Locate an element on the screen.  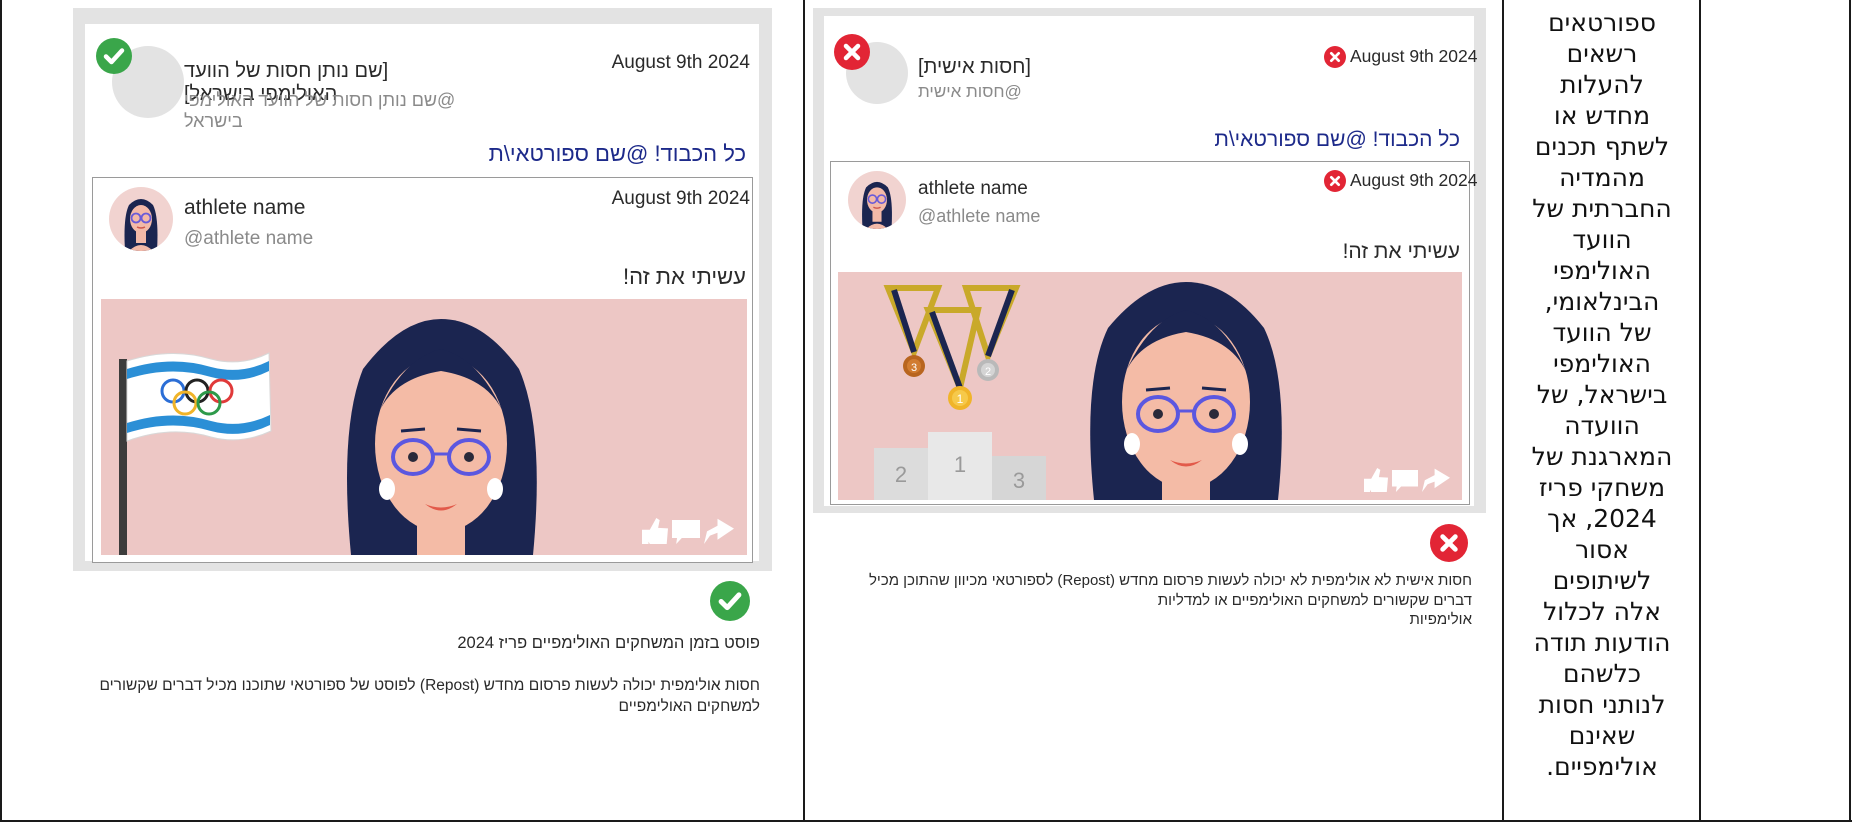
rule-line: מהמדיה is located at coordinates (1602, 177).